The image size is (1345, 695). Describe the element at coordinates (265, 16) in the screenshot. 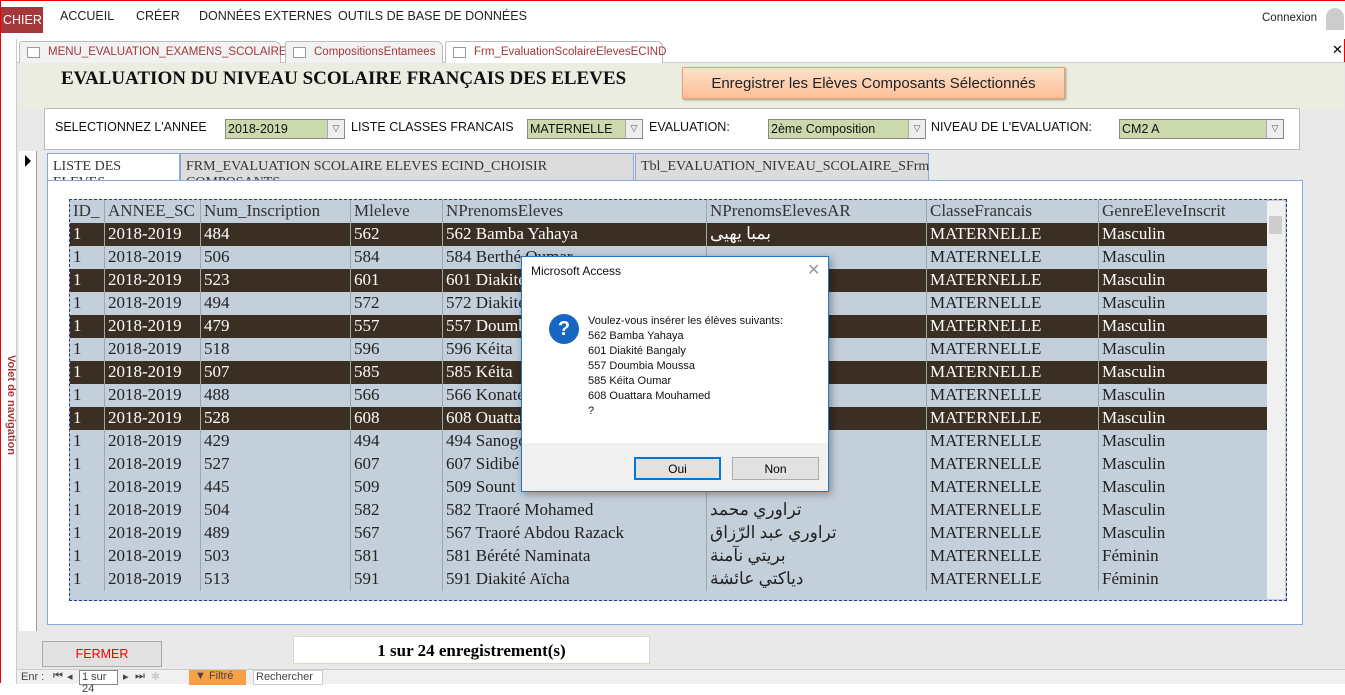

I see `tab-donnees-externes: DONNÉES EXTERNES` at that location.